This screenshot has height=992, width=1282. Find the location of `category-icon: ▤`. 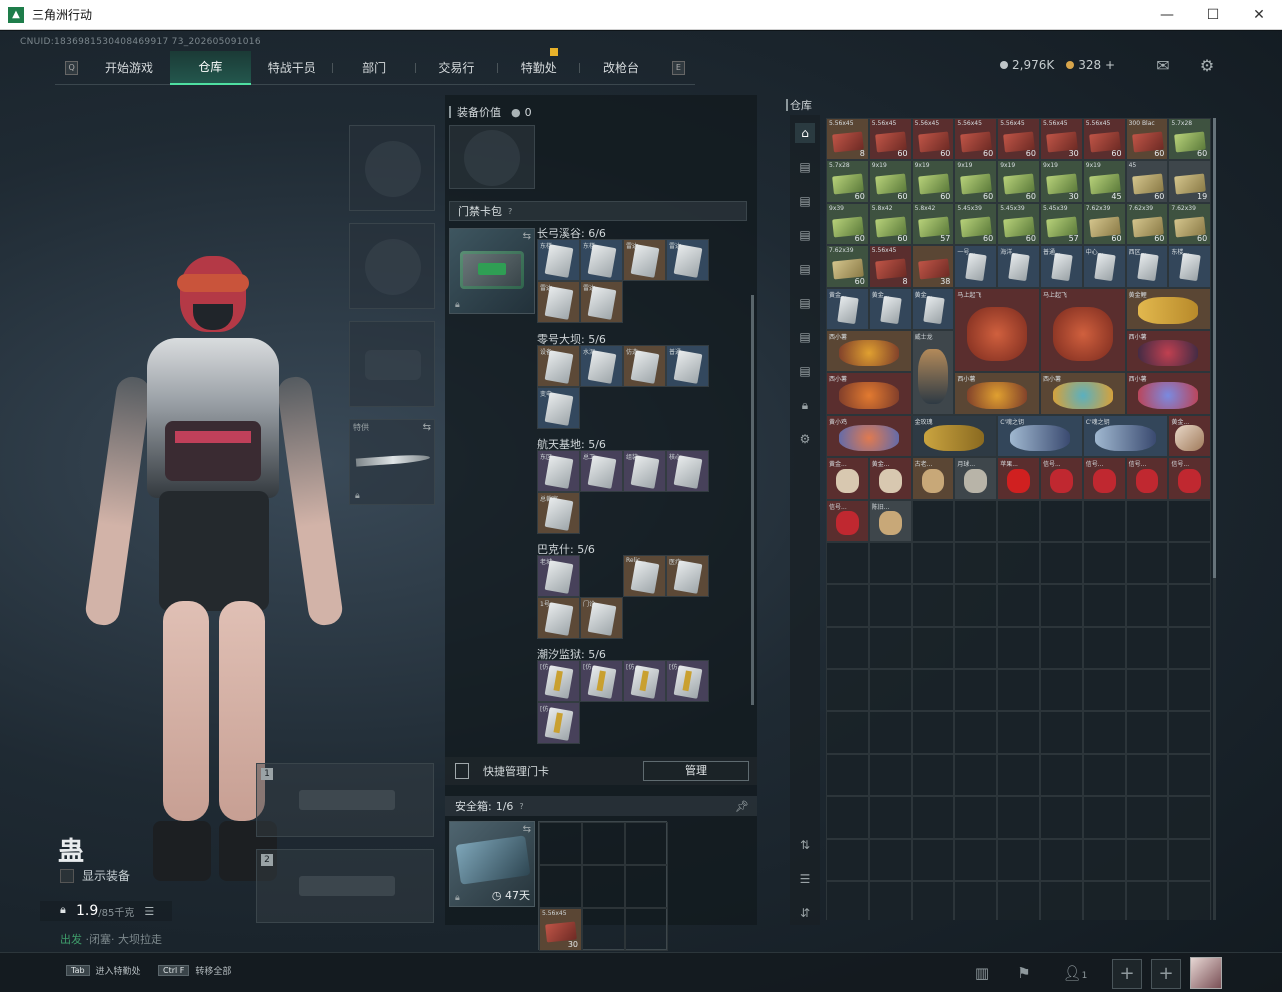

category-icon: ▤ is located at coordinates (805, 201).